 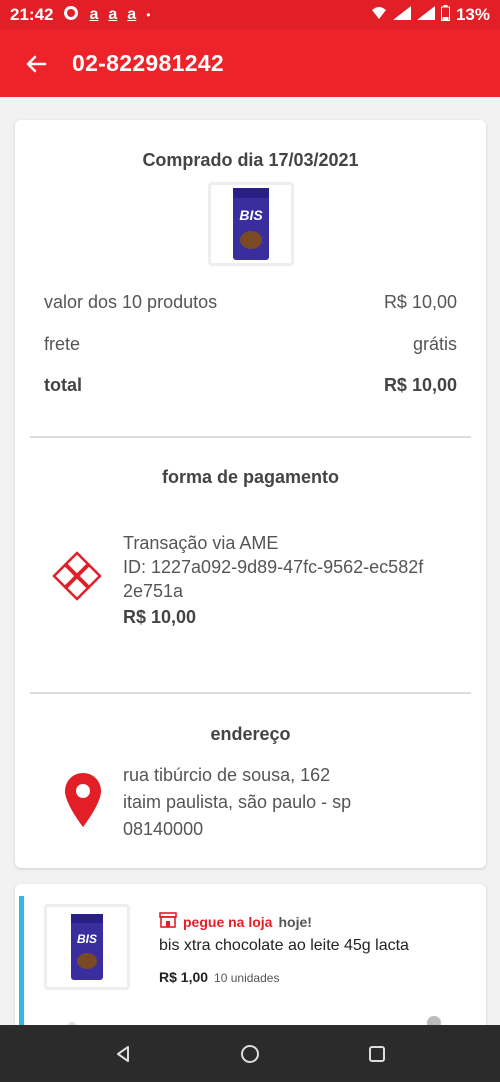 I want to click on transaction-id-cont: 2e751a, so click(x=153, y=591).